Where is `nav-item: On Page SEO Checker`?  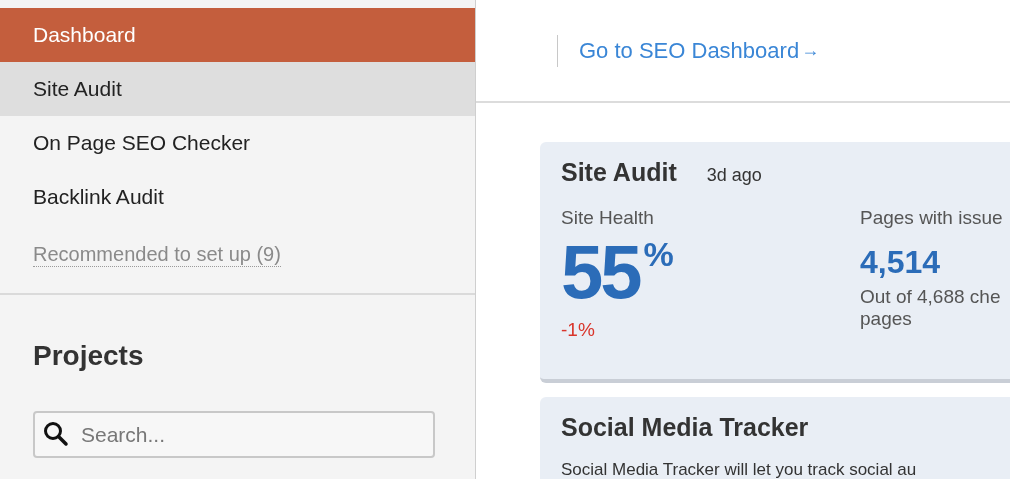 nav-item: On Page SEO Checker is located at coordinates (237, 143).